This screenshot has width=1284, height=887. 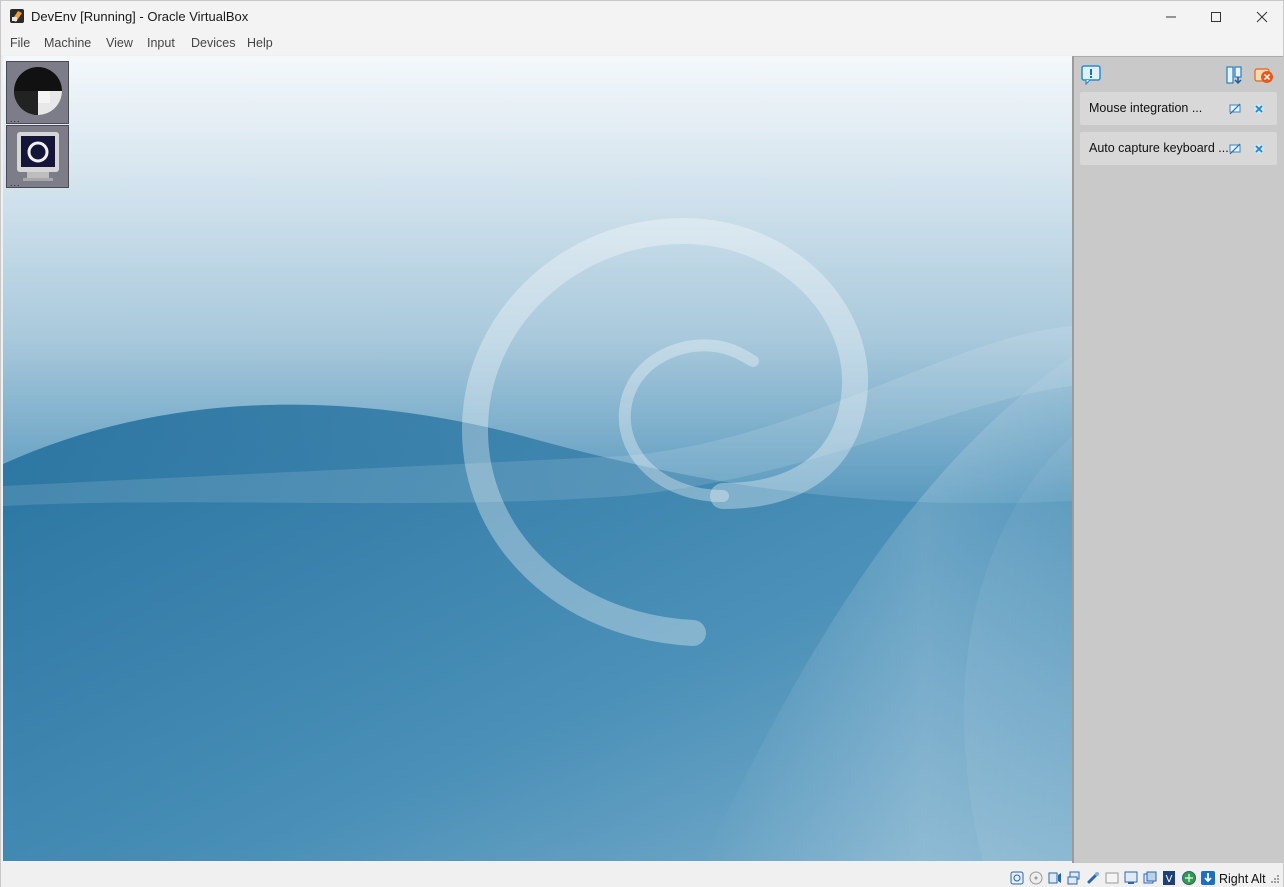 I want to click on minimize-icon, so click(x=1171, y=16).